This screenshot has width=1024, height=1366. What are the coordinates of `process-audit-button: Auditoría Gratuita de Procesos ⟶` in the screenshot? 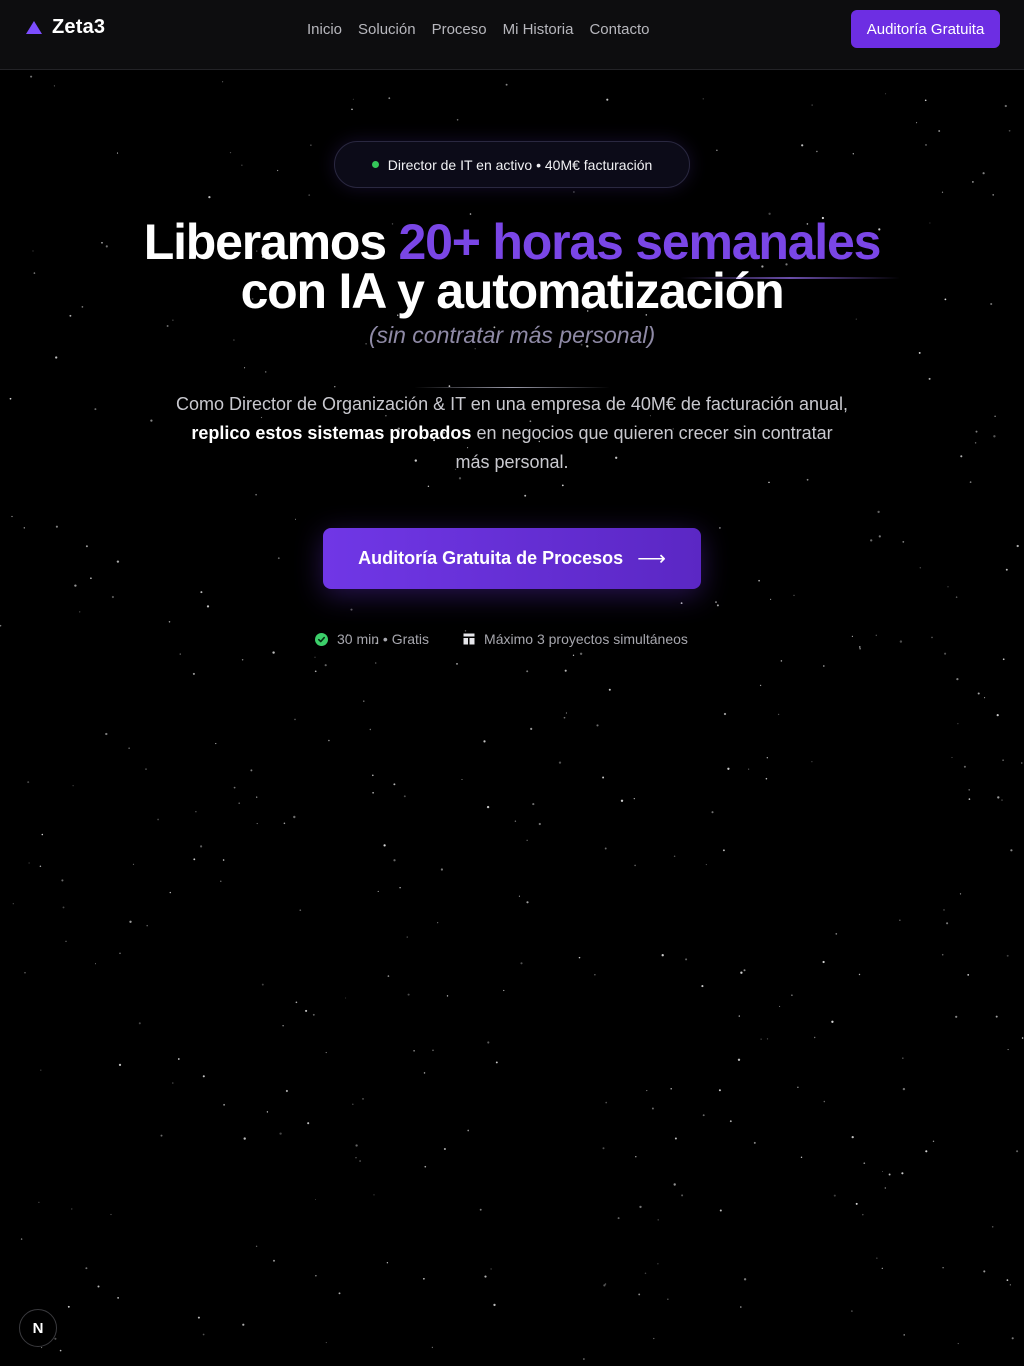 It's located at (512, 558).